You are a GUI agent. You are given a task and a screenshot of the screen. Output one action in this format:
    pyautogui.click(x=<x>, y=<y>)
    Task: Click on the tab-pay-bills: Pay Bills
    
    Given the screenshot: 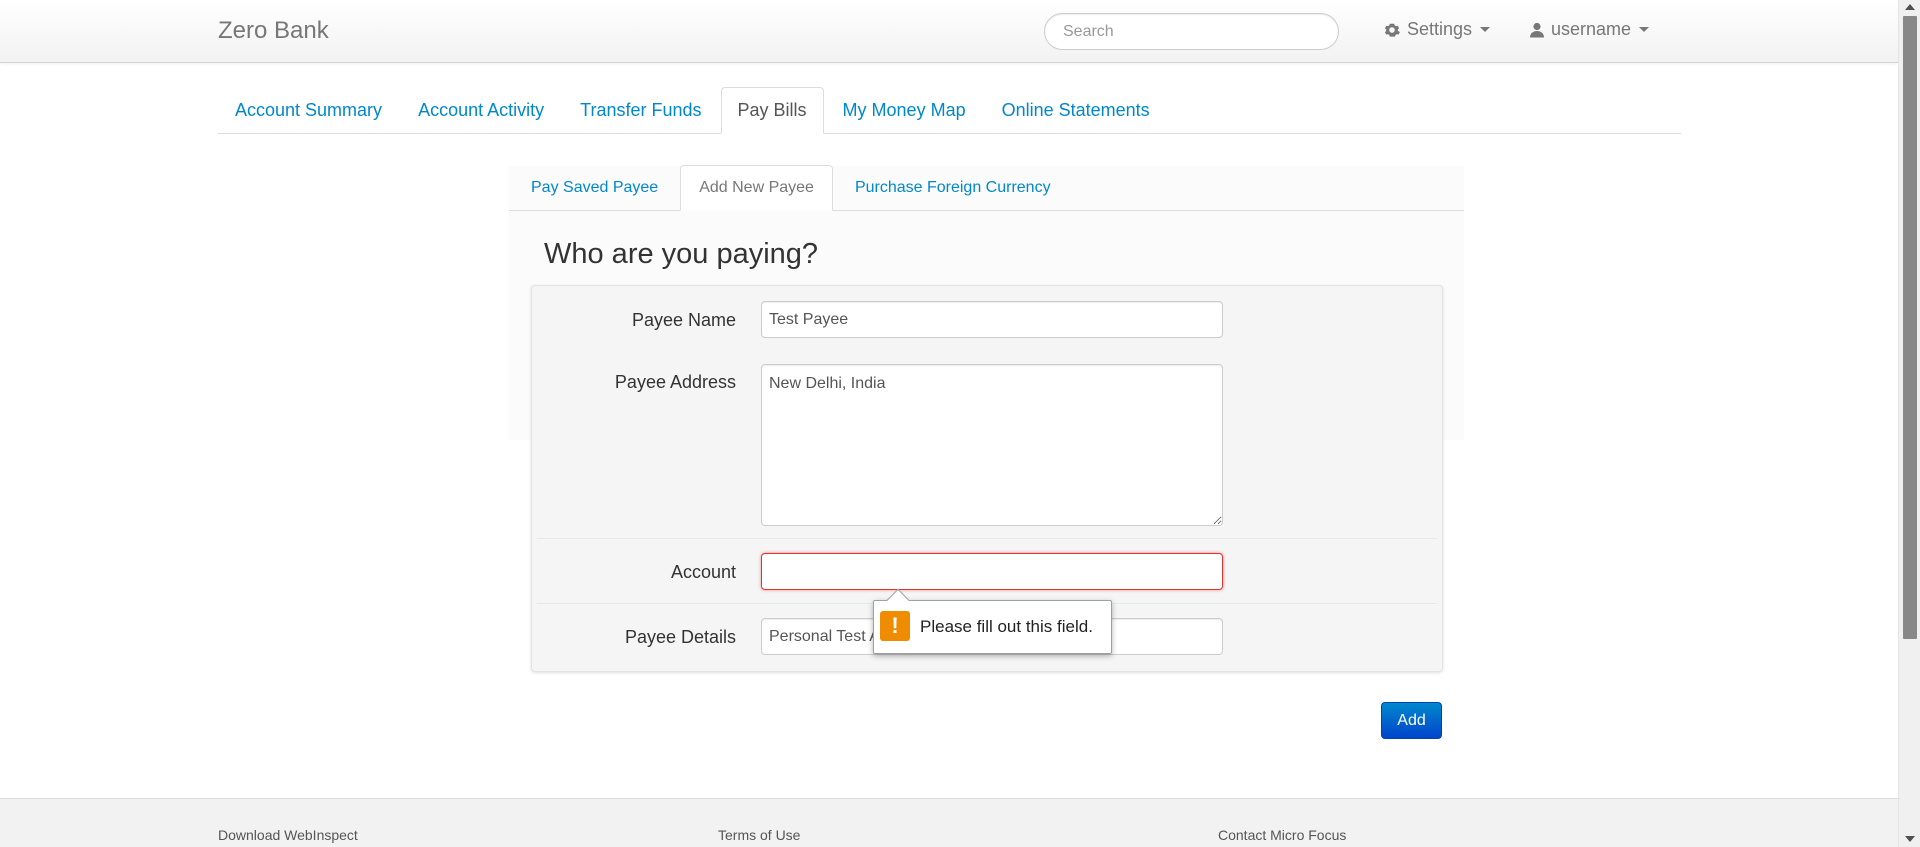 What is the action you would take?
    pyautogui.click(x=772, y=110)
    